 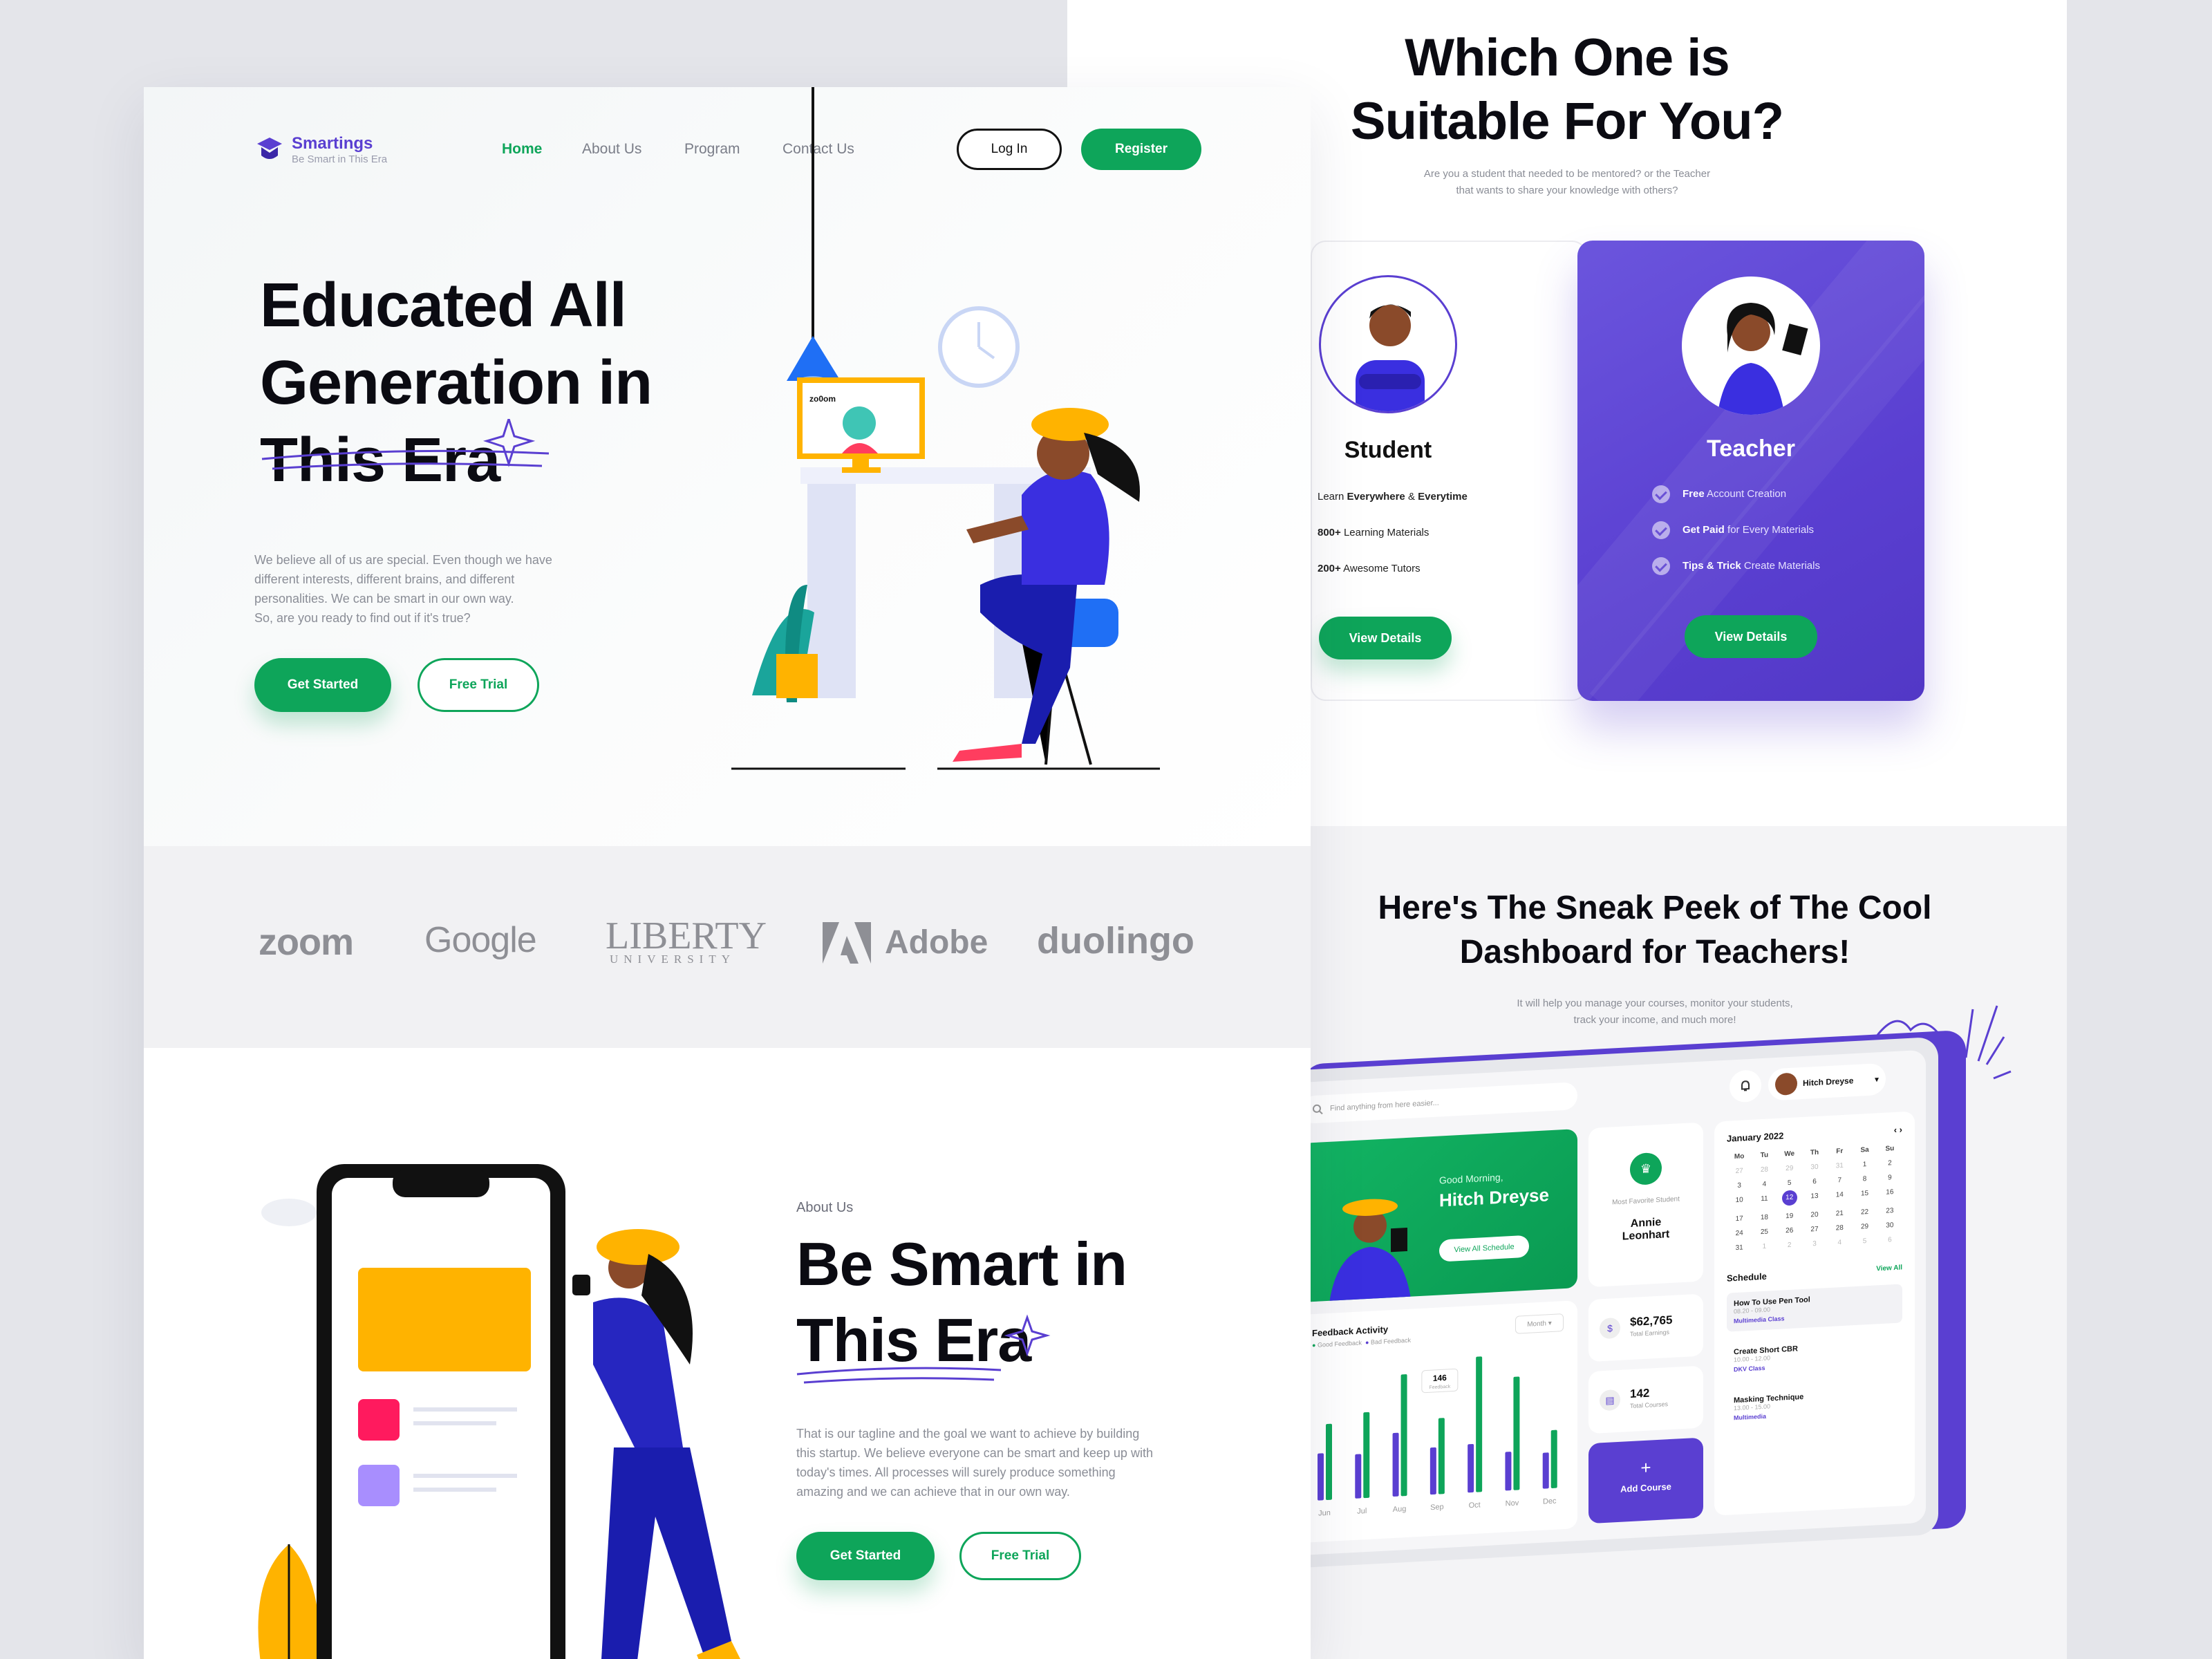 What do you see at coordinates (1815, 1199) in the screenshot?
I see `calendar-day: 13` at bounding box center [1815, 1199].